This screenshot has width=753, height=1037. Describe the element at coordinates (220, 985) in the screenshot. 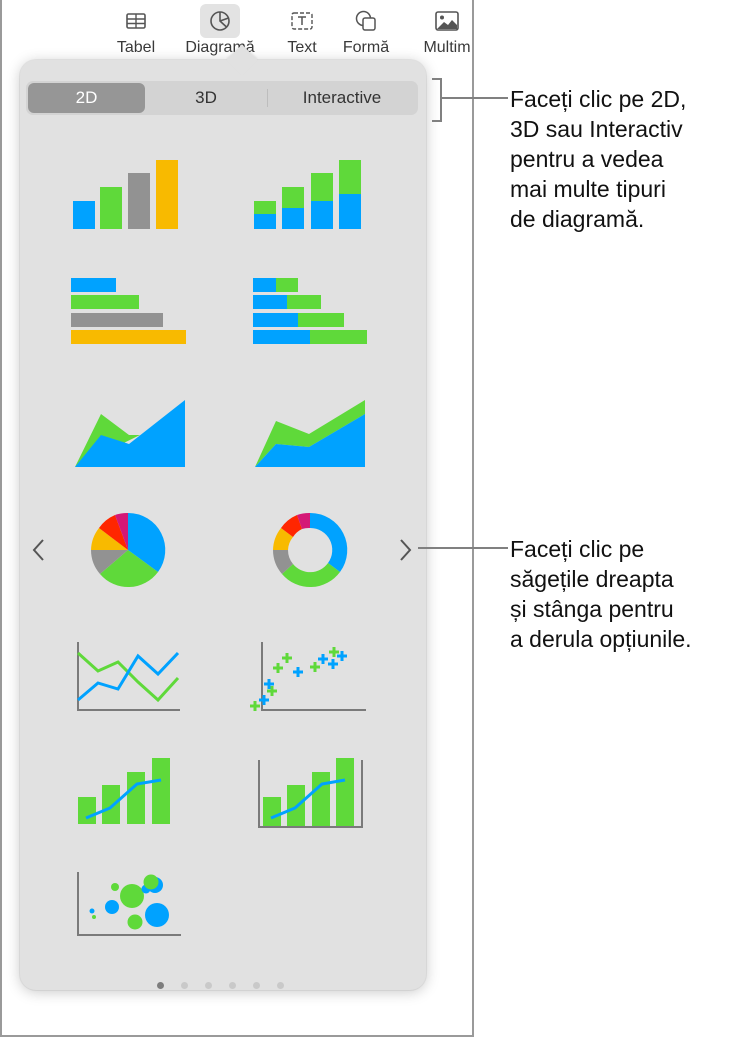

I see `page-indicator` at that location.